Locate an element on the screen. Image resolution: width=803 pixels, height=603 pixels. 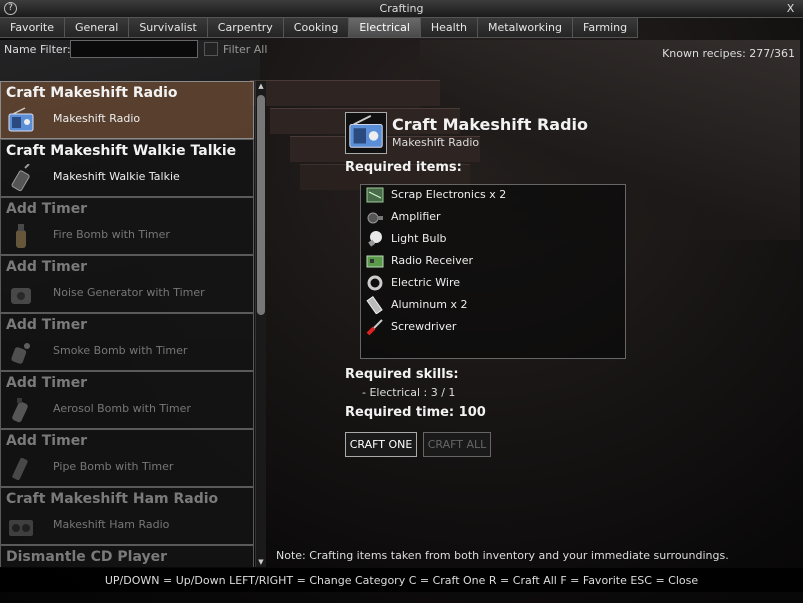
required-item: Scrap Electronics x 2 is located at coordinates (492, 195).